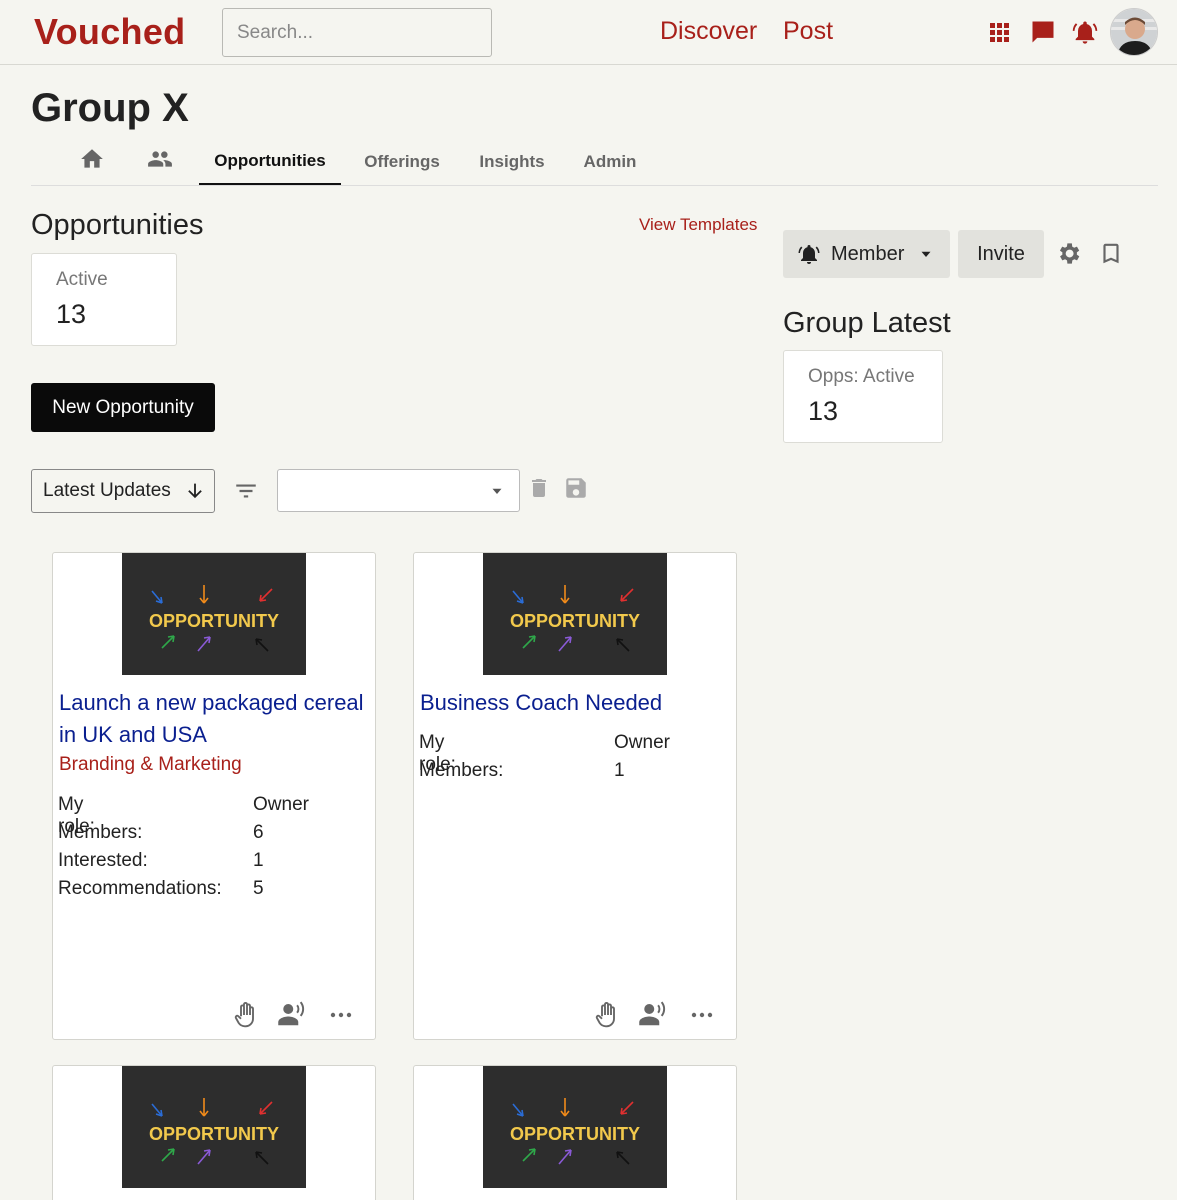 This screenshot has width=1177, height=1200. Describe the element at coordinates (150, 764) in the screenshot. I see `card-category: Branding & Marketing` at that location.